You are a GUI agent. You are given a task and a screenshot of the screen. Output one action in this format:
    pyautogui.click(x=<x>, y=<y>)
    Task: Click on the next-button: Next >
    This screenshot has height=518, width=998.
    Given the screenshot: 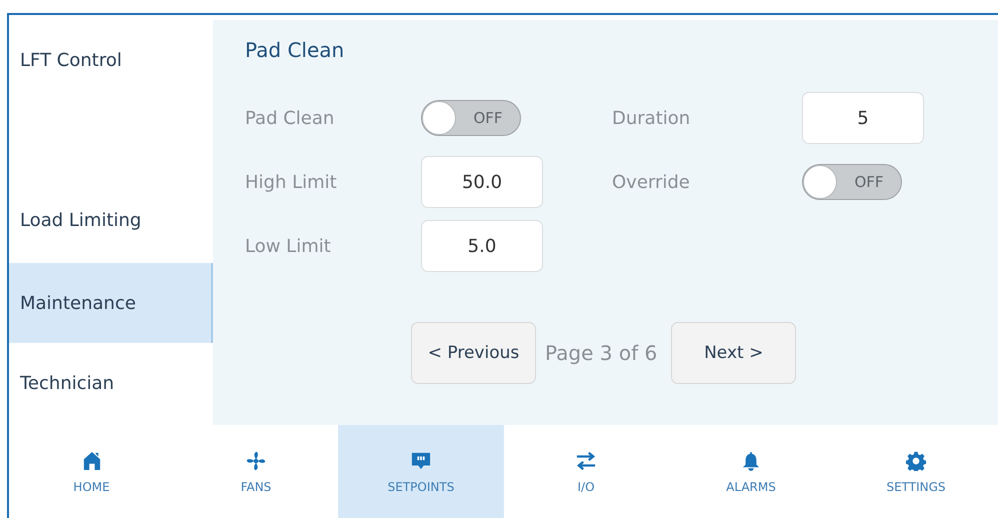 What is the action you would take?
    pyautogui.click(x=733, y=353)
    